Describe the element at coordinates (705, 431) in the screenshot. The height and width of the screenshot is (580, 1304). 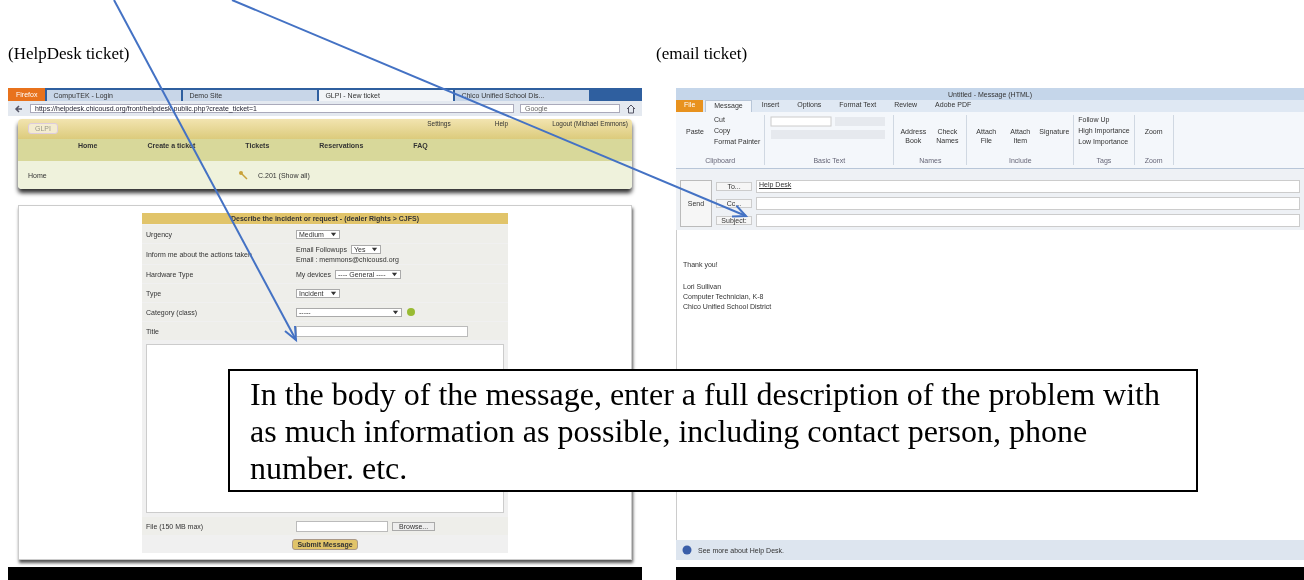
I see `callout-text: In the body of the message, enter a full description of the problem with as much information as possible, including contact person, phone number. etc.` at that location.